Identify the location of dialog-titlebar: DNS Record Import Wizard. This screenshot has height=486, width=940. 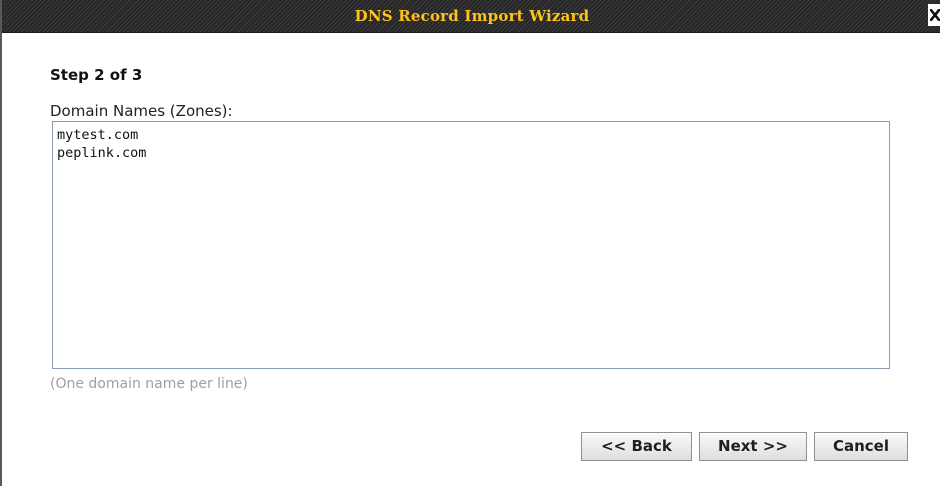
(471, 16).